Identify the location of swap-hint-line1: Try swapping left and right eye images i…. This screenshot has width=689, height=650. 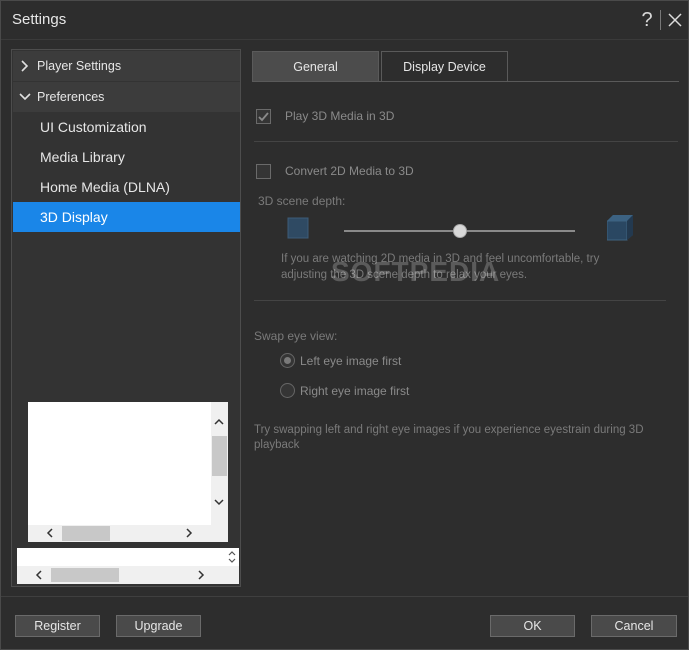
(449, 430).